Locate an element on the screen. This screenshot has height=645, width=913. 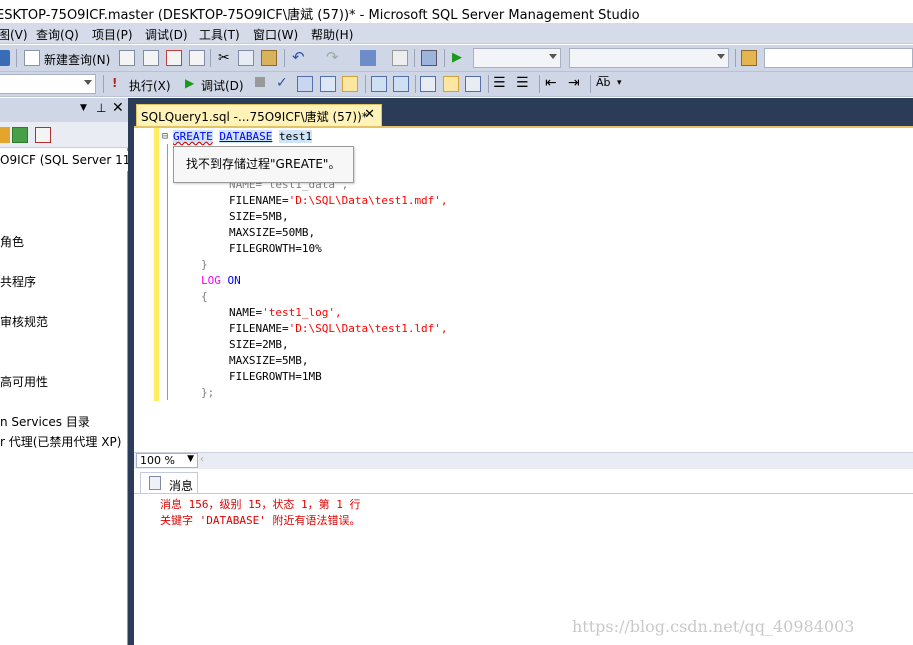
include-plan-icon is located at coordinates (401, 84).